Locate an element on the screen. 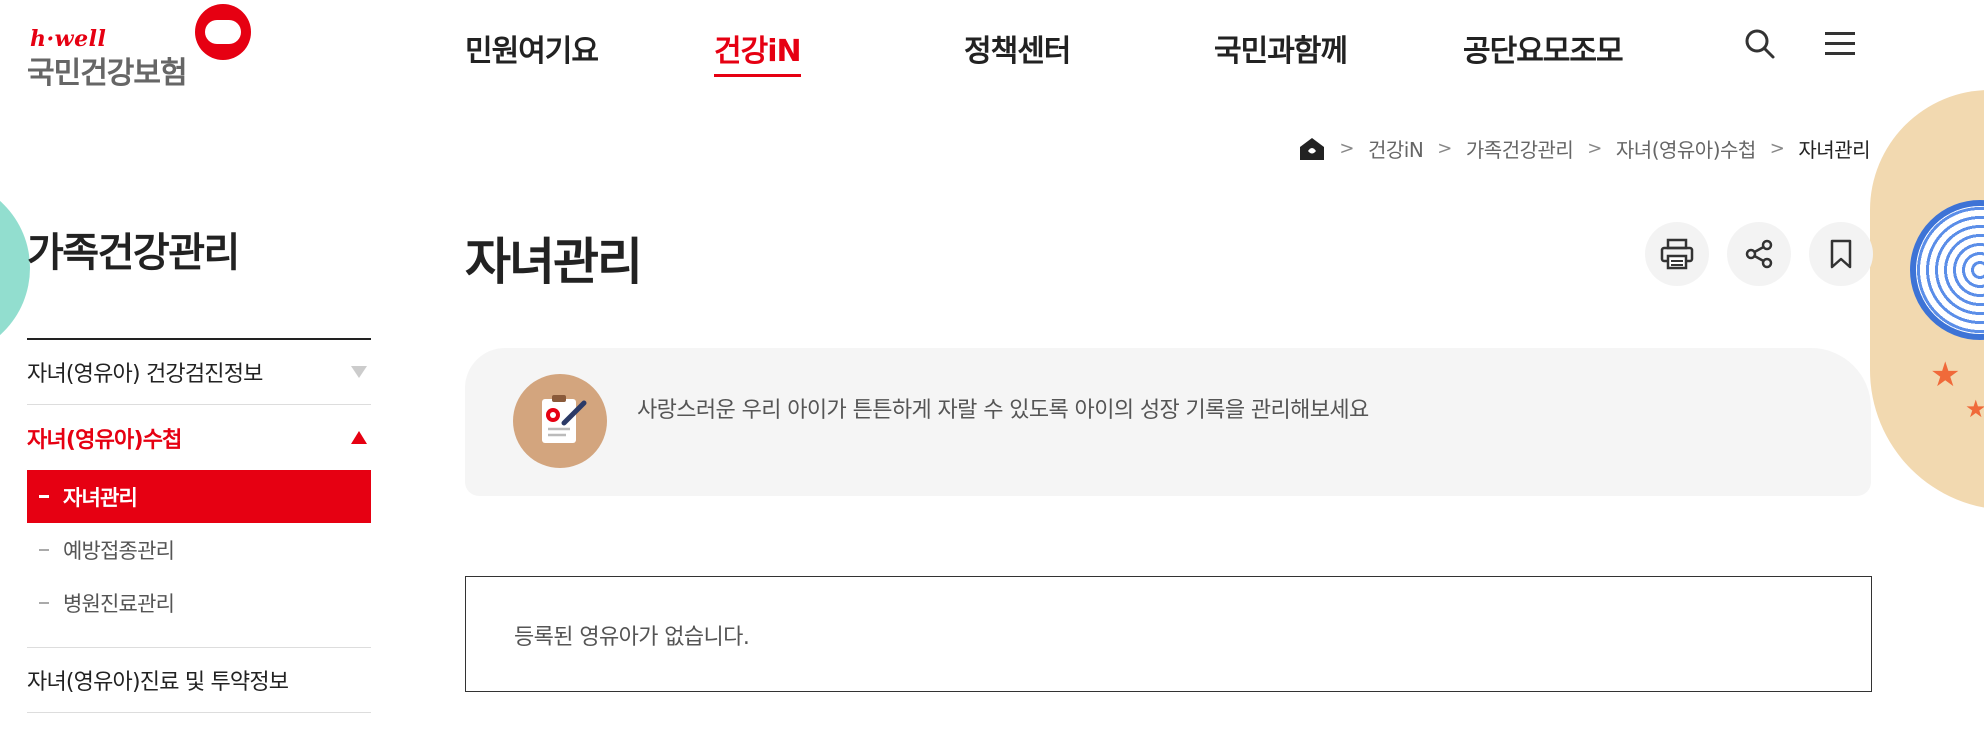 This screenshot has width=1984, height=747. sidebar-subitem-label: 예방접종관리 is located at coordinates (119, 550).